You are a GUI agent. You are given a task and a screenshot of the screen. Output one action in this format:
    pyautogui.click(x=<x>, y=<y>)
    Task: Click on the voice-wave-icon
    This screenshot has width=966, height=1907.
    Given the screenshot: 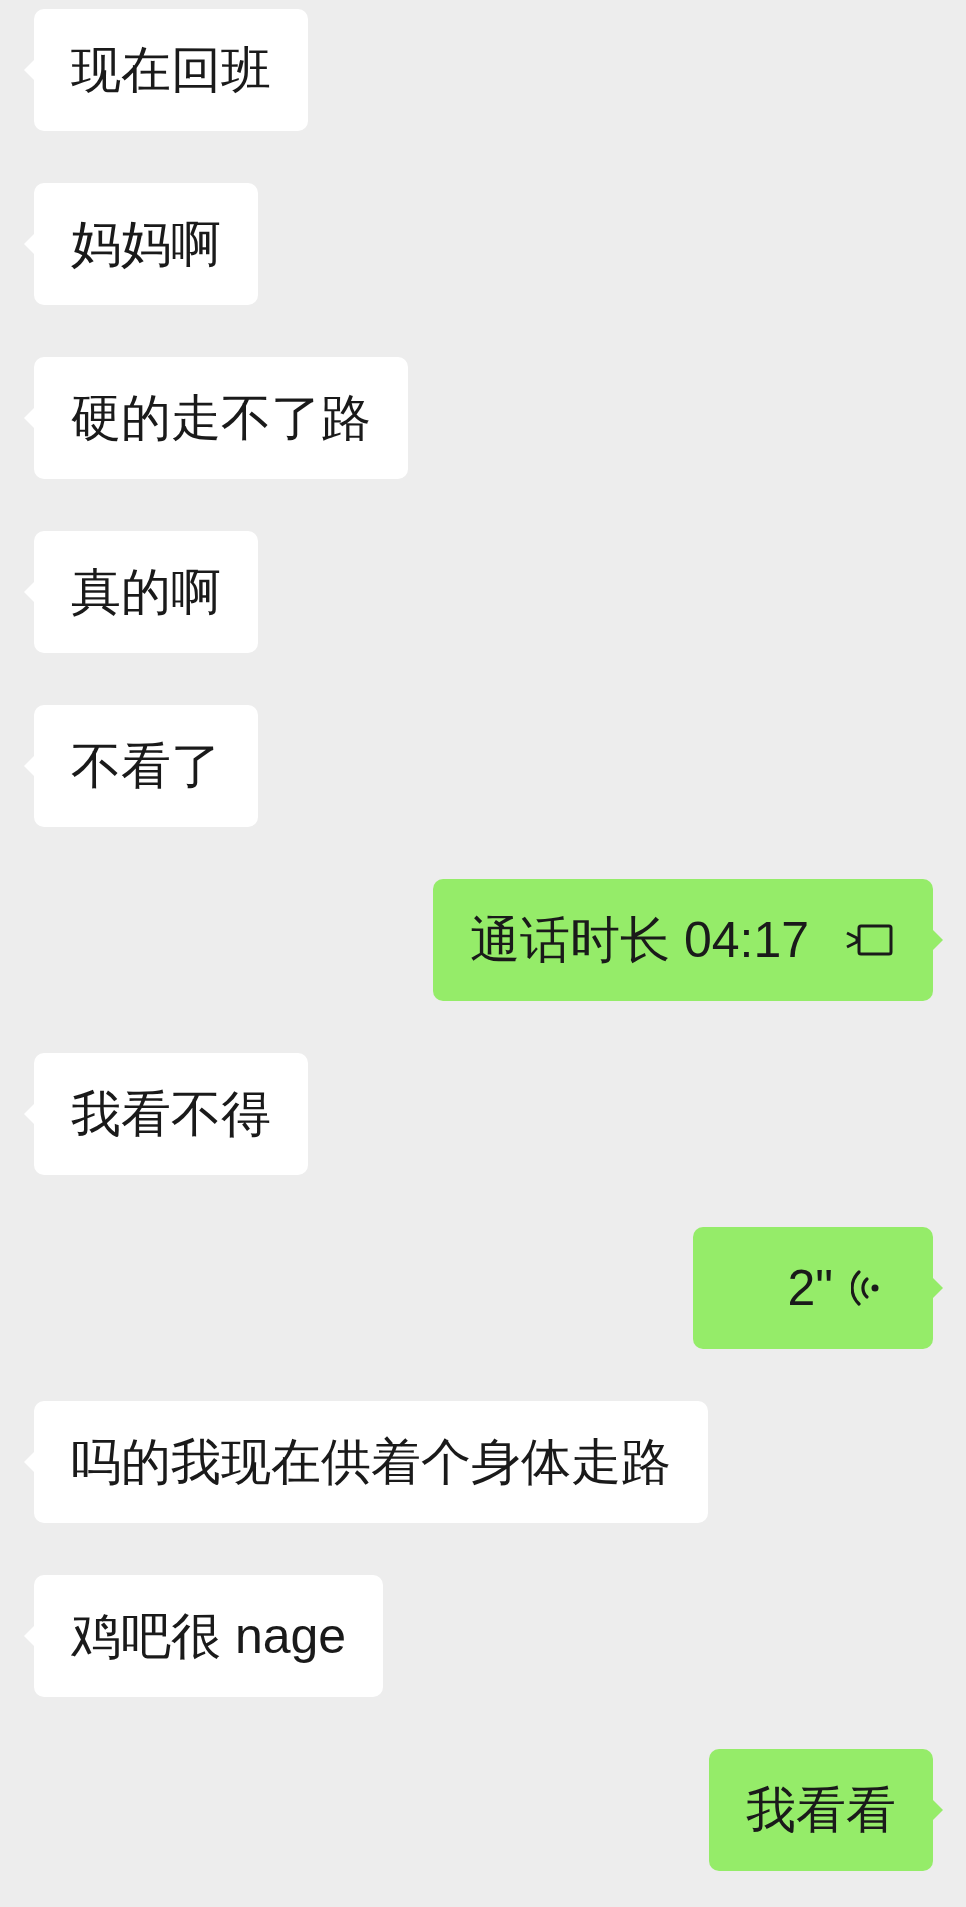 What is the action you would take?
    pyautogui.click(x=866, y=1288)
    